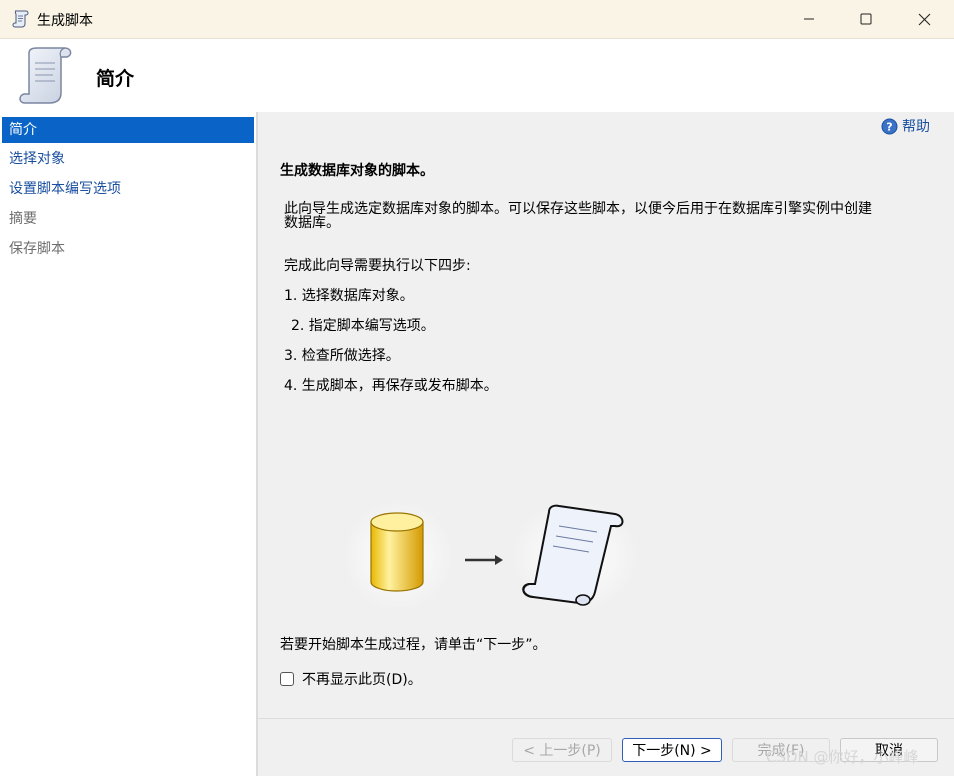 This screenshot has width=954, height=776. Describe the element at coordinates (115, 79) in the screenshot. I see `page-title: 简介` at that location.